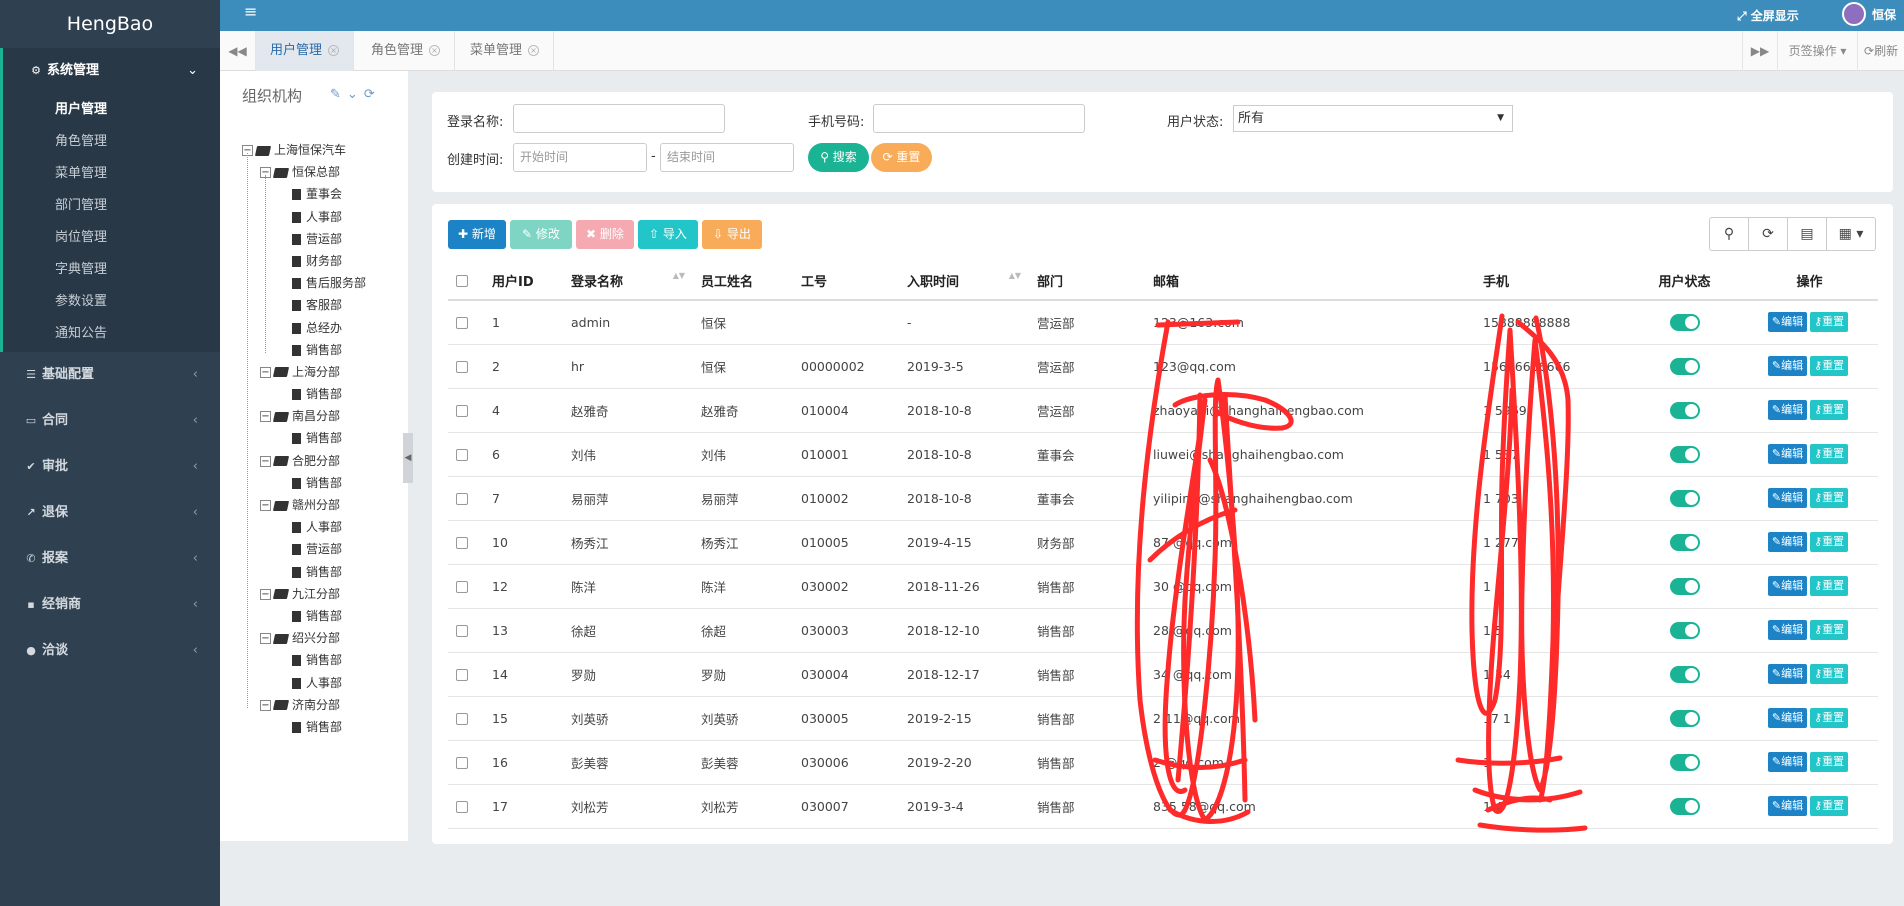  Describe the element at coordinates (1087, 281) in the screenshot. I see `col-dept: 部门` at that location.